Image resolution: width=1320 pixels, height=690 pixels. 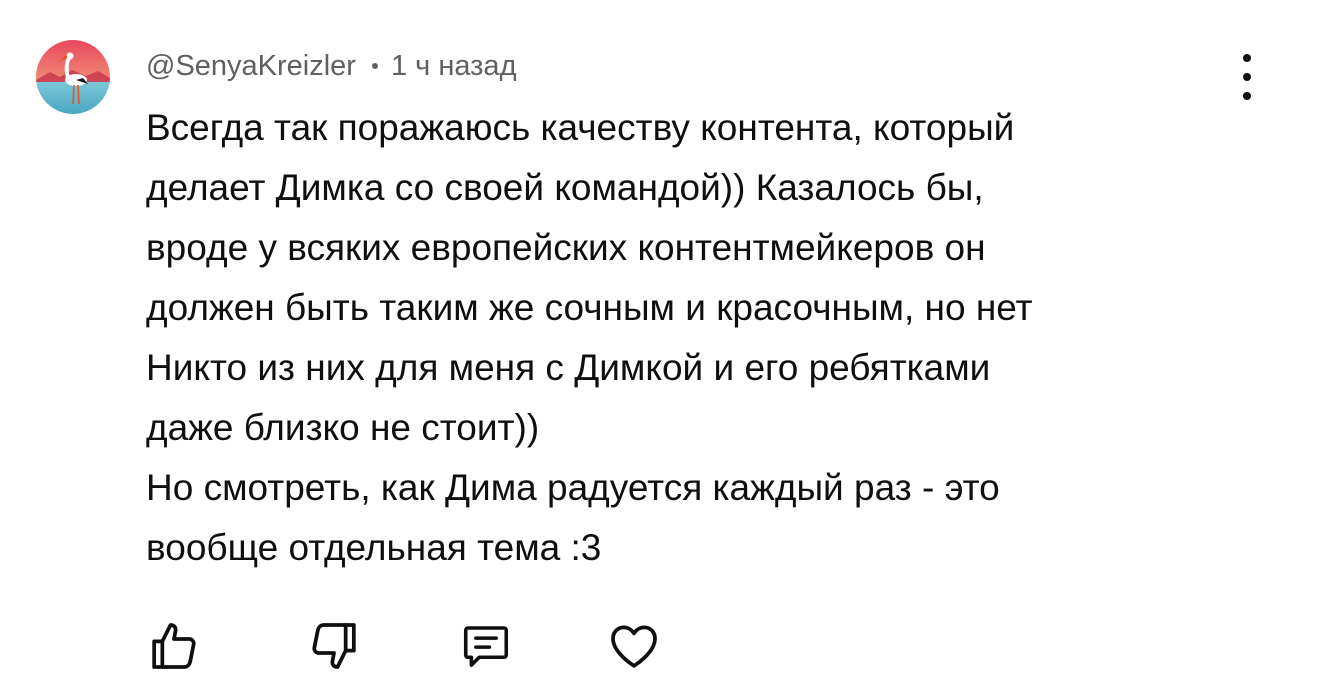 I want to click on comment-meta: @SenyaKreizler 1 ч назад, so click(x=331, y=66).